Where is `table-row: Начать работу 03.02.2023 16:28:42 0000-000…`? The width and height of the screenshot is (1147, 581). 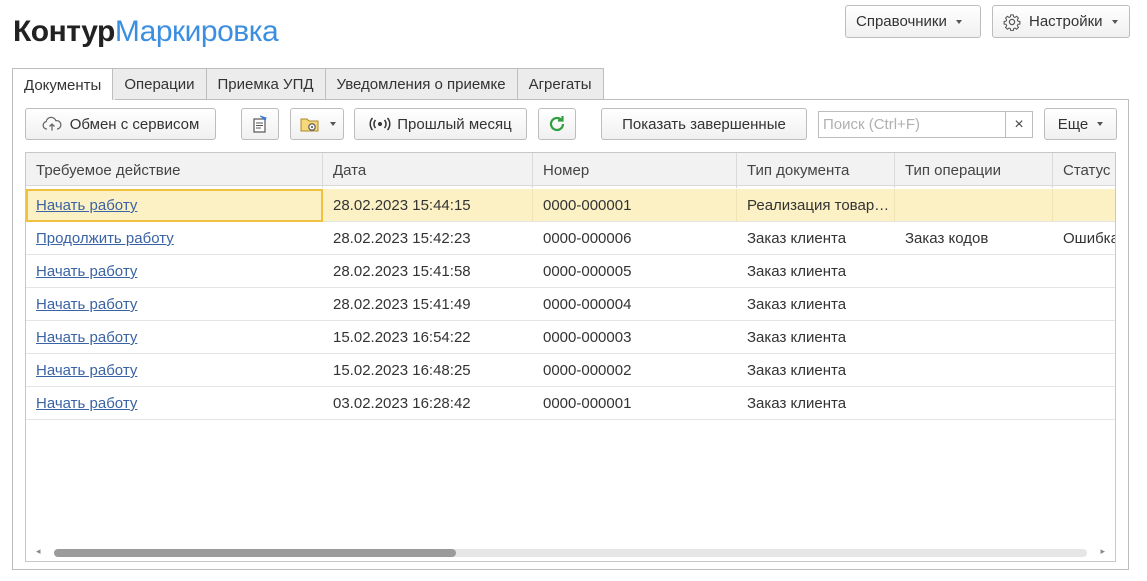 table-row: Начать работу 03.02.2023 16:28:42 0000-000… is located at coordinates (570, 403).